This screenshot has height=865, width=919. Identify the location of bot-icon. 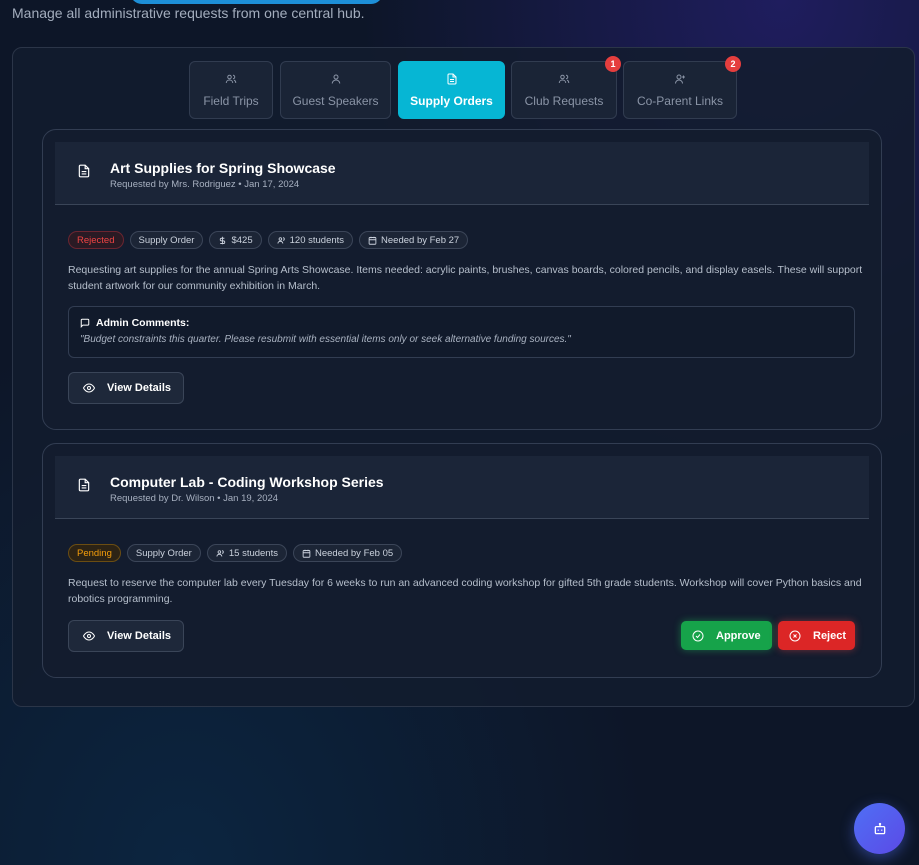
(879, 828).